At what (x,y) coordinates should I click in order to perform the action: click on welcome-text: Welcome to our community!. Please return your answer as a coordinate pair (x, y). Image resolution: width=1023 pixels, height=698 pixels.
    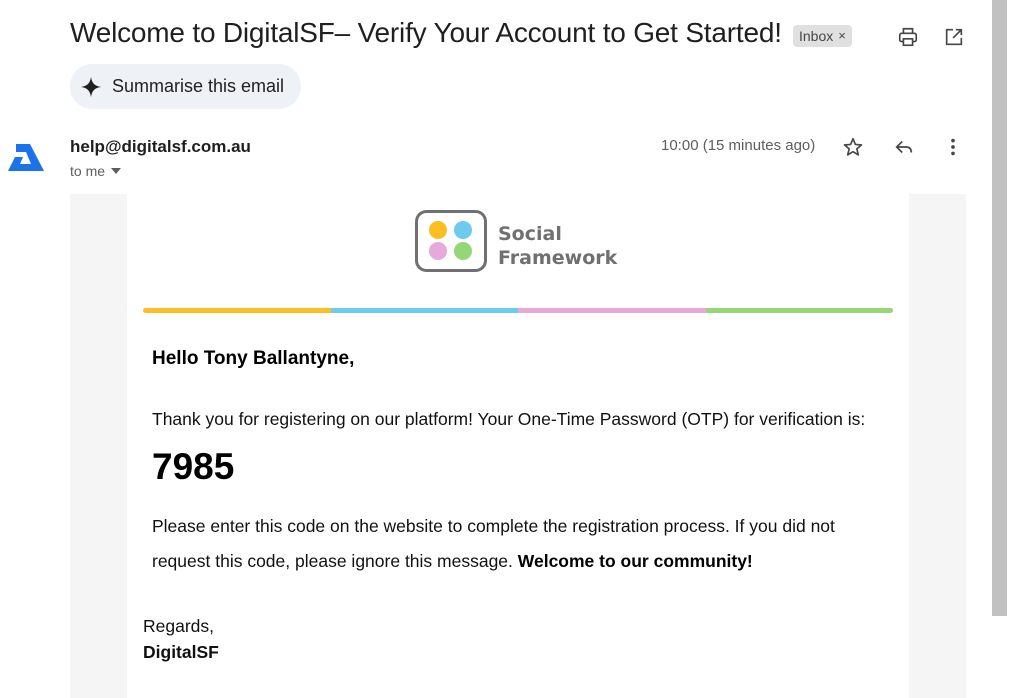
    Looking at the image, I should click on (635, 561).